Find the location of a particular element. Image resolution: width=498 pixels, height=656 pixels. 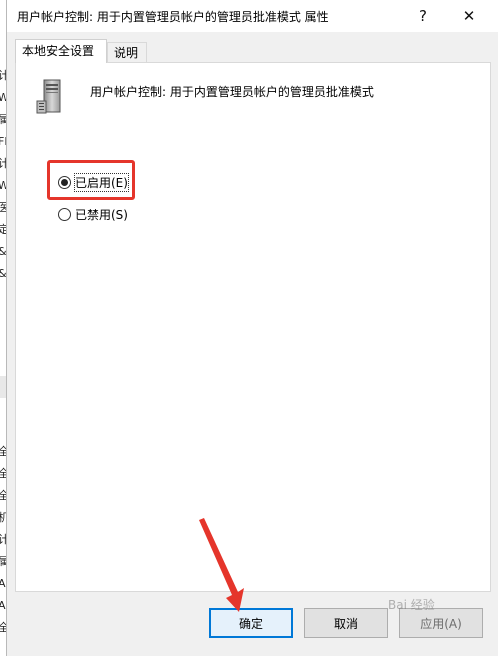

close-icon: ✕ is located at coordinates (469, 16).